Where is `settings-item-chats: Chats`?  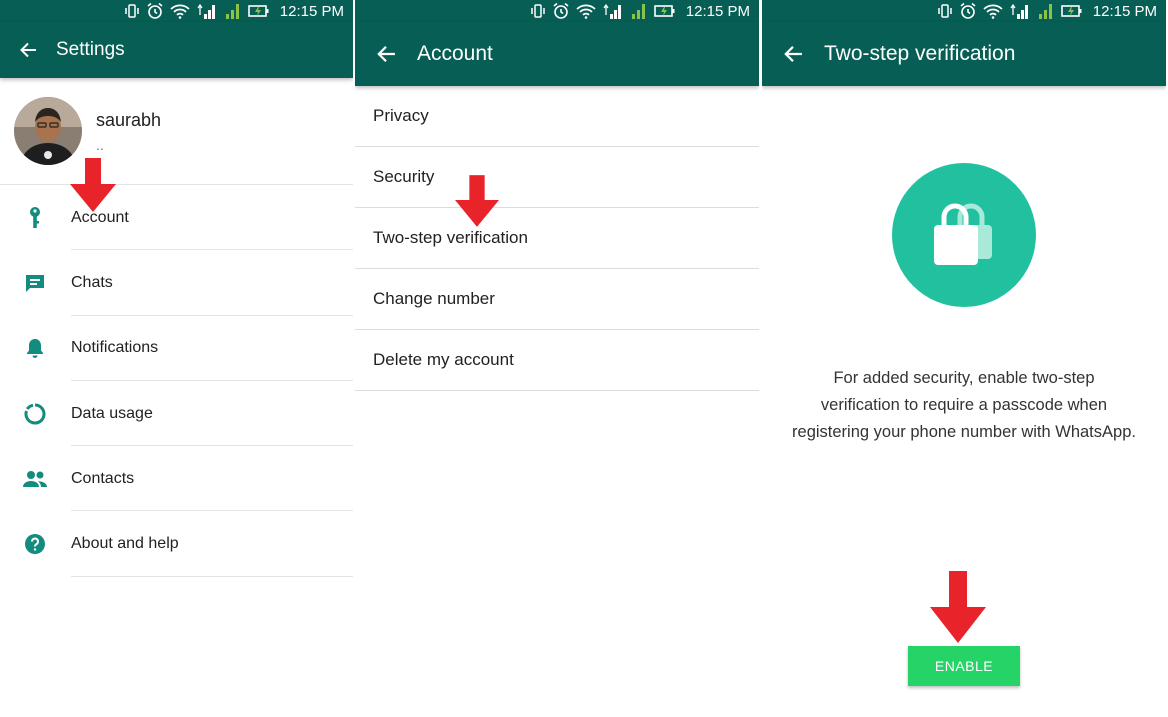
settings-item-chats: Chats is located at coordinates (176, 283).